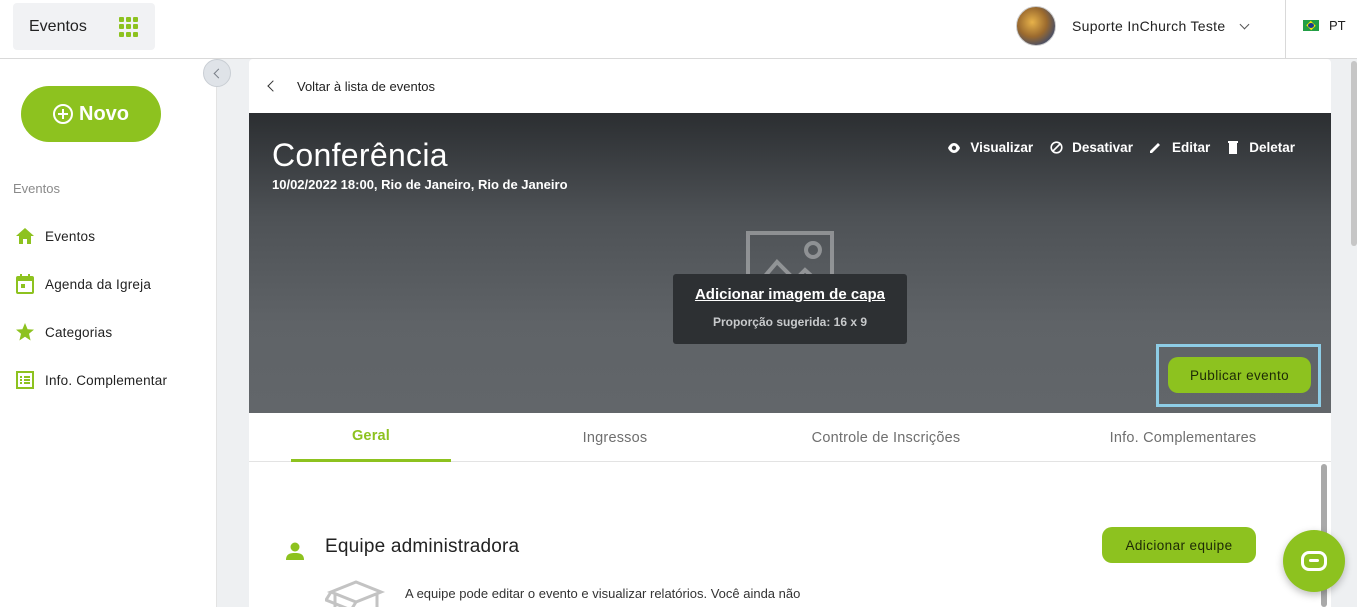  I want to click on top-bar: Eventos Suporte InChurch Teste PT, so click(678, 29).